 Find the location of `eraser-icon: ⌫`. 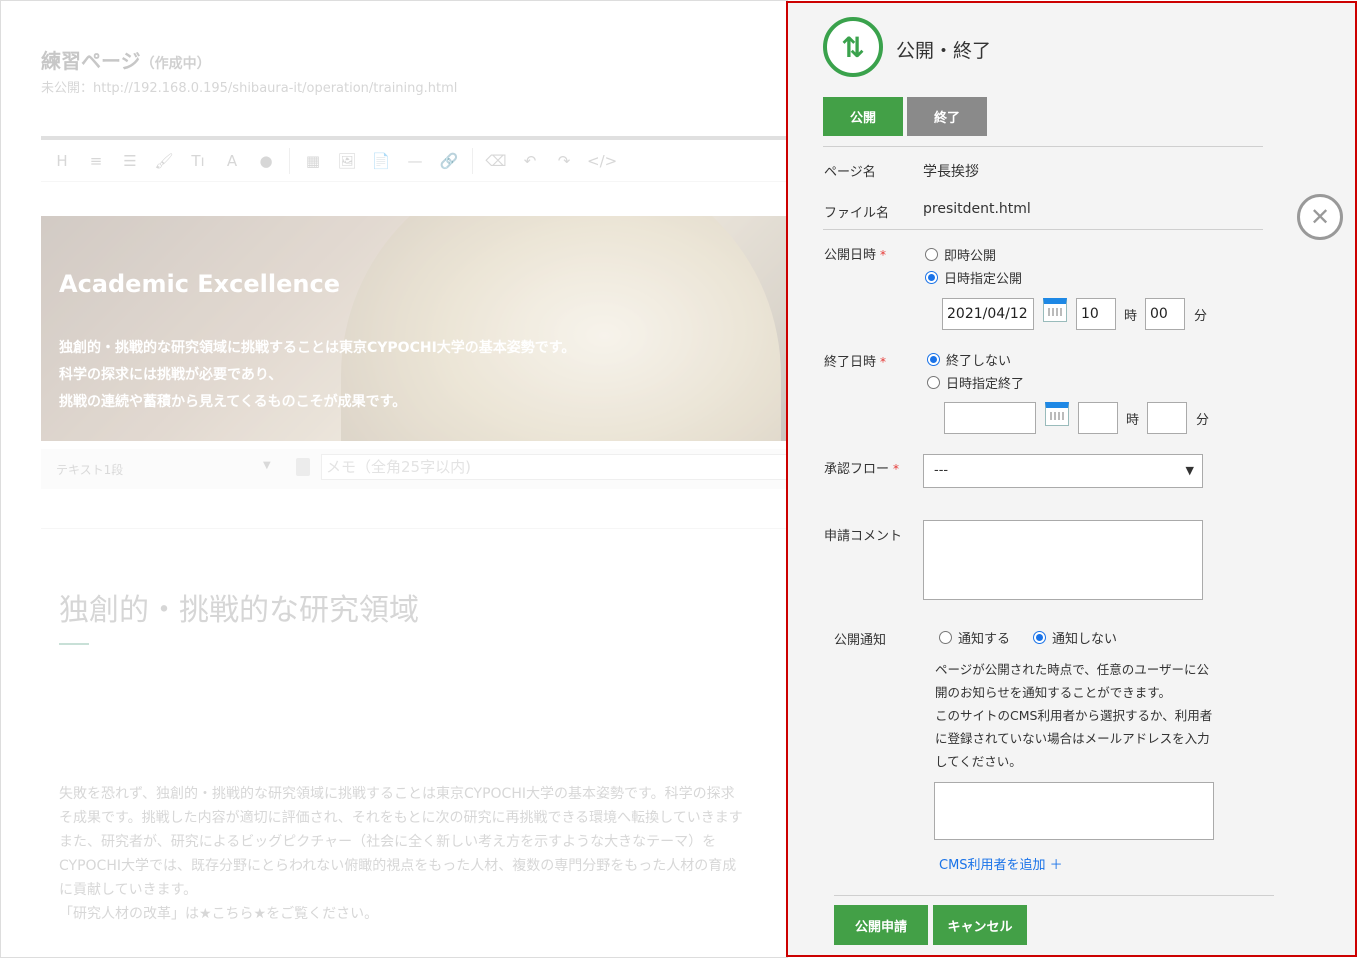

eraser-icon: ⌫ is located at coordinates (496, 161).